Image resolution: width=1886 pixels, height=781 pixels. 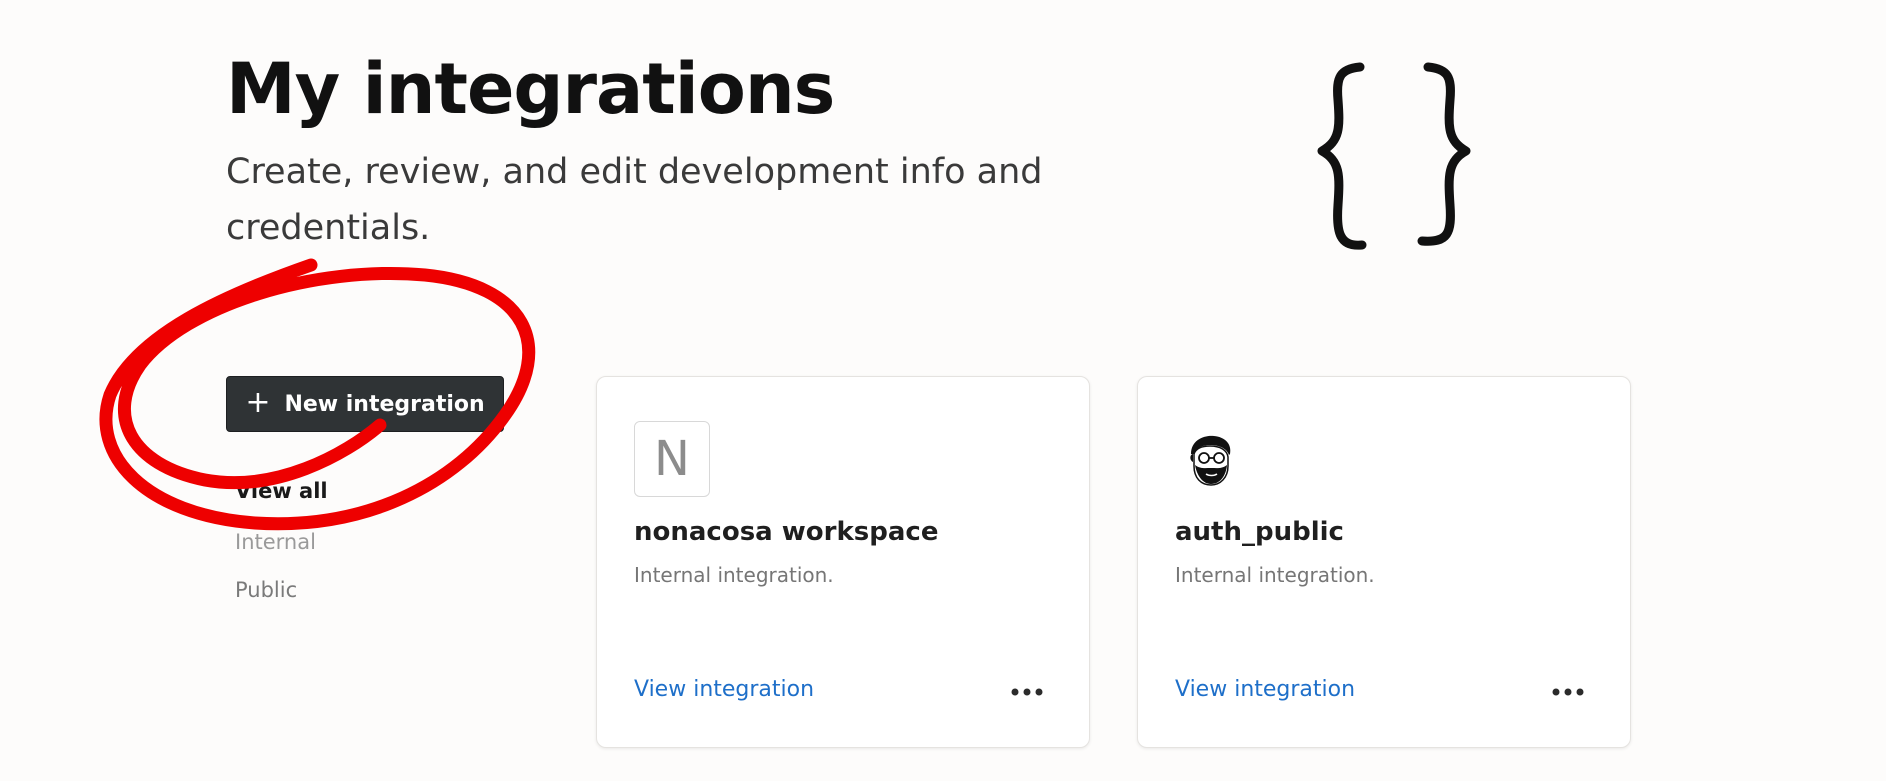 I want to click on new-integration-button: + New integration, so click(x=365, y=404).